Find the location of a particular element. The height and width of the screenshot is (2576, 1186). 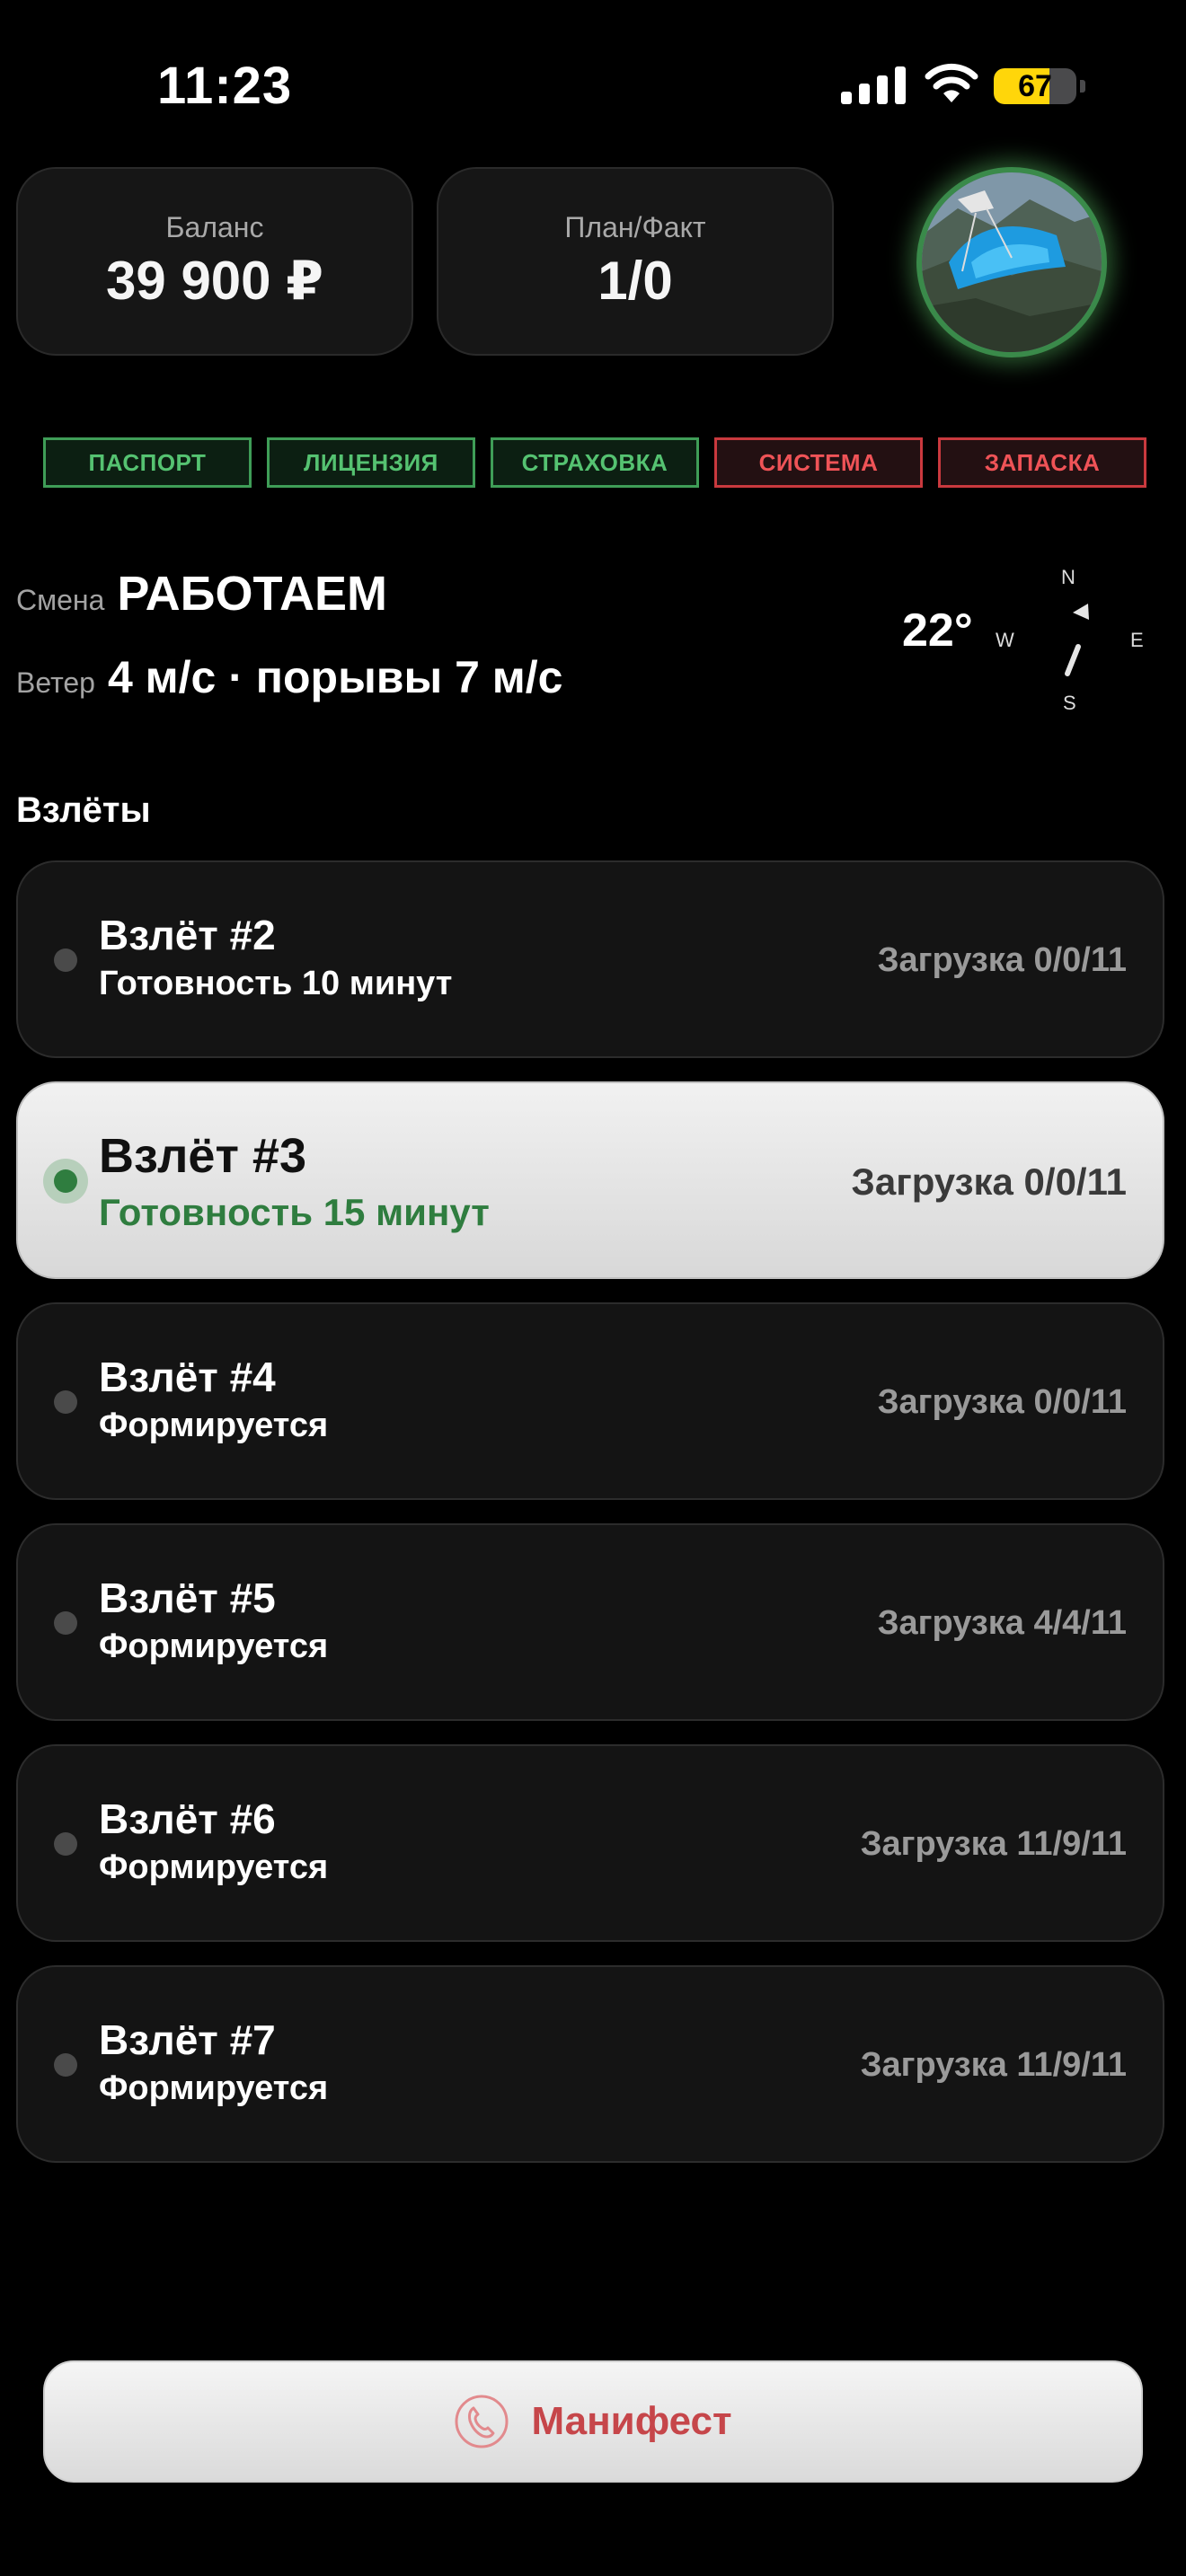

phone-icon is located at coordinates (482, 2421).